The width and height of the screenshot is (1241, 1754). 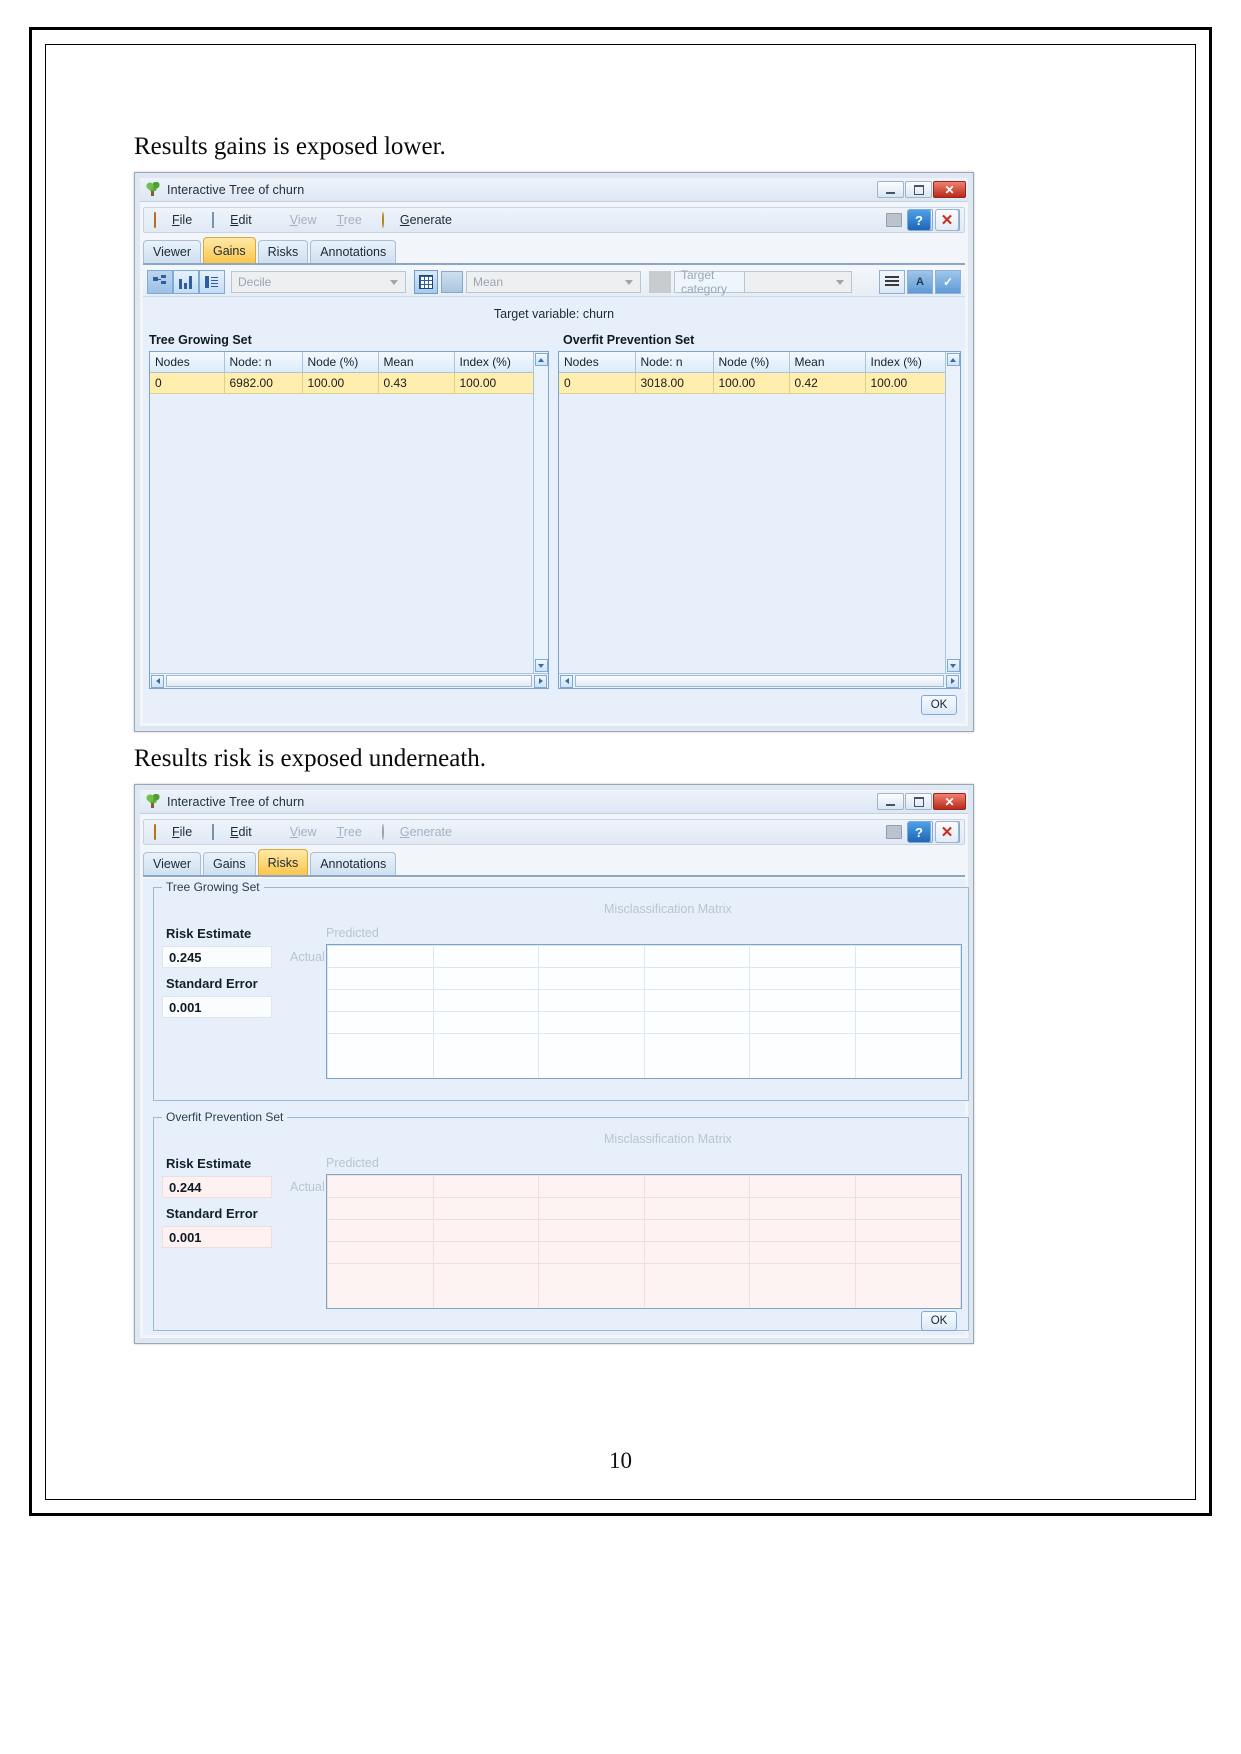 What do you see at coordinates (798, 281) in the screenshot?
I see `target-category-combo` at bounding box center [798, 281].